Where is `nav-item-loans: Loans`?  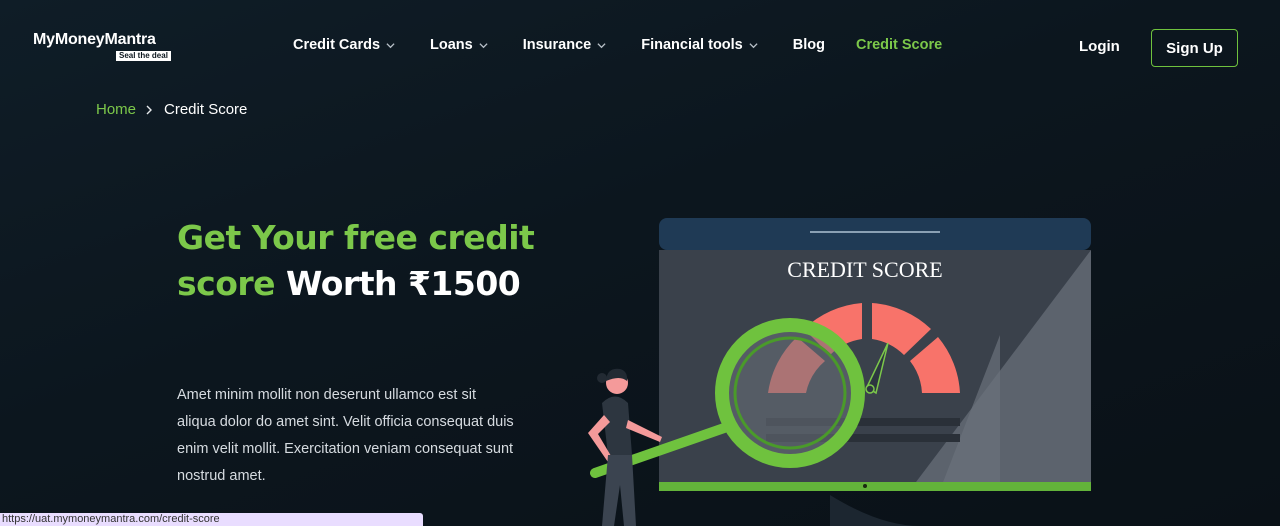
nav-item-loans: Loans is located at coordinates (459, 45).